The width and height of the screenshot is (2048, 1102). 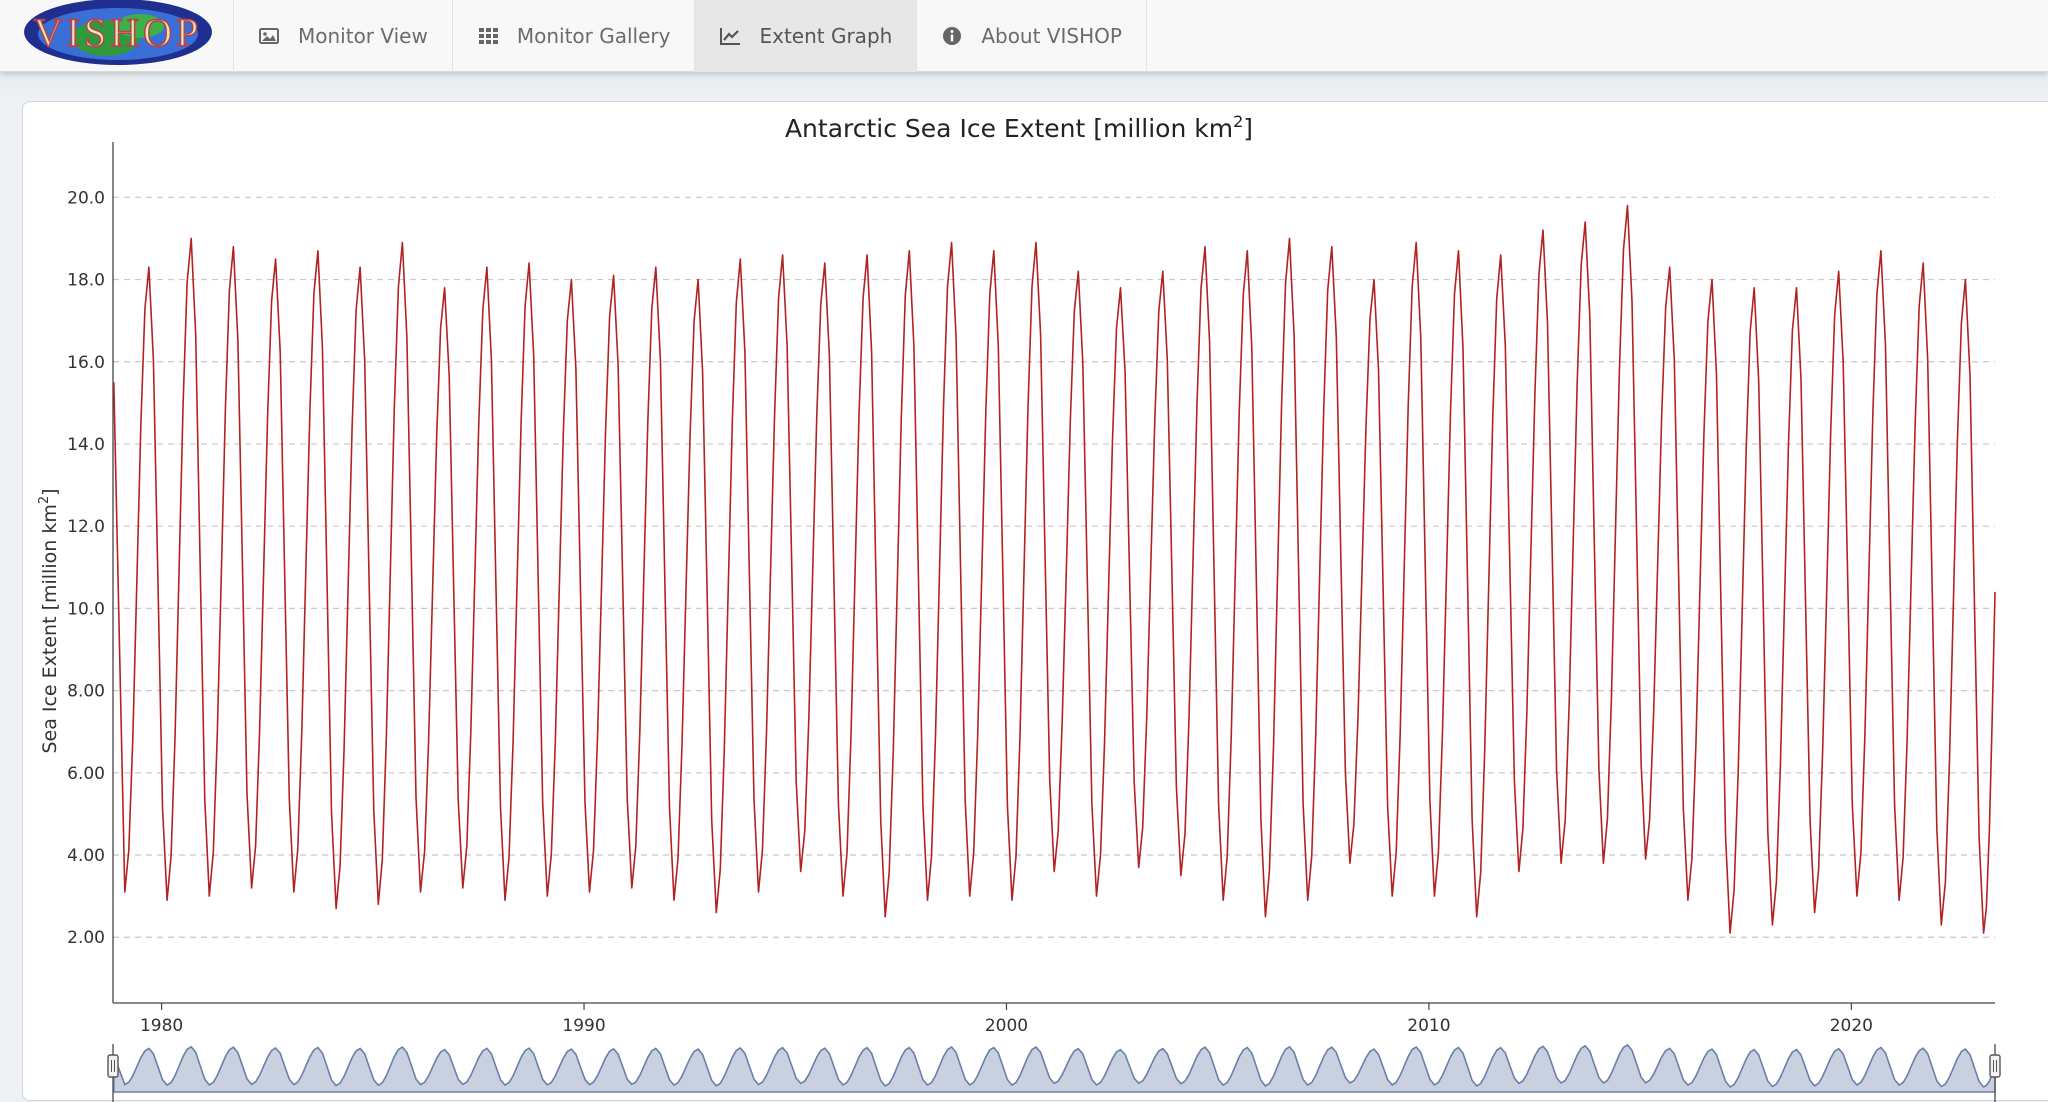 I want to click on y-axis-label: Sea Ice Extent [million km2], so click(x=49, y=620).